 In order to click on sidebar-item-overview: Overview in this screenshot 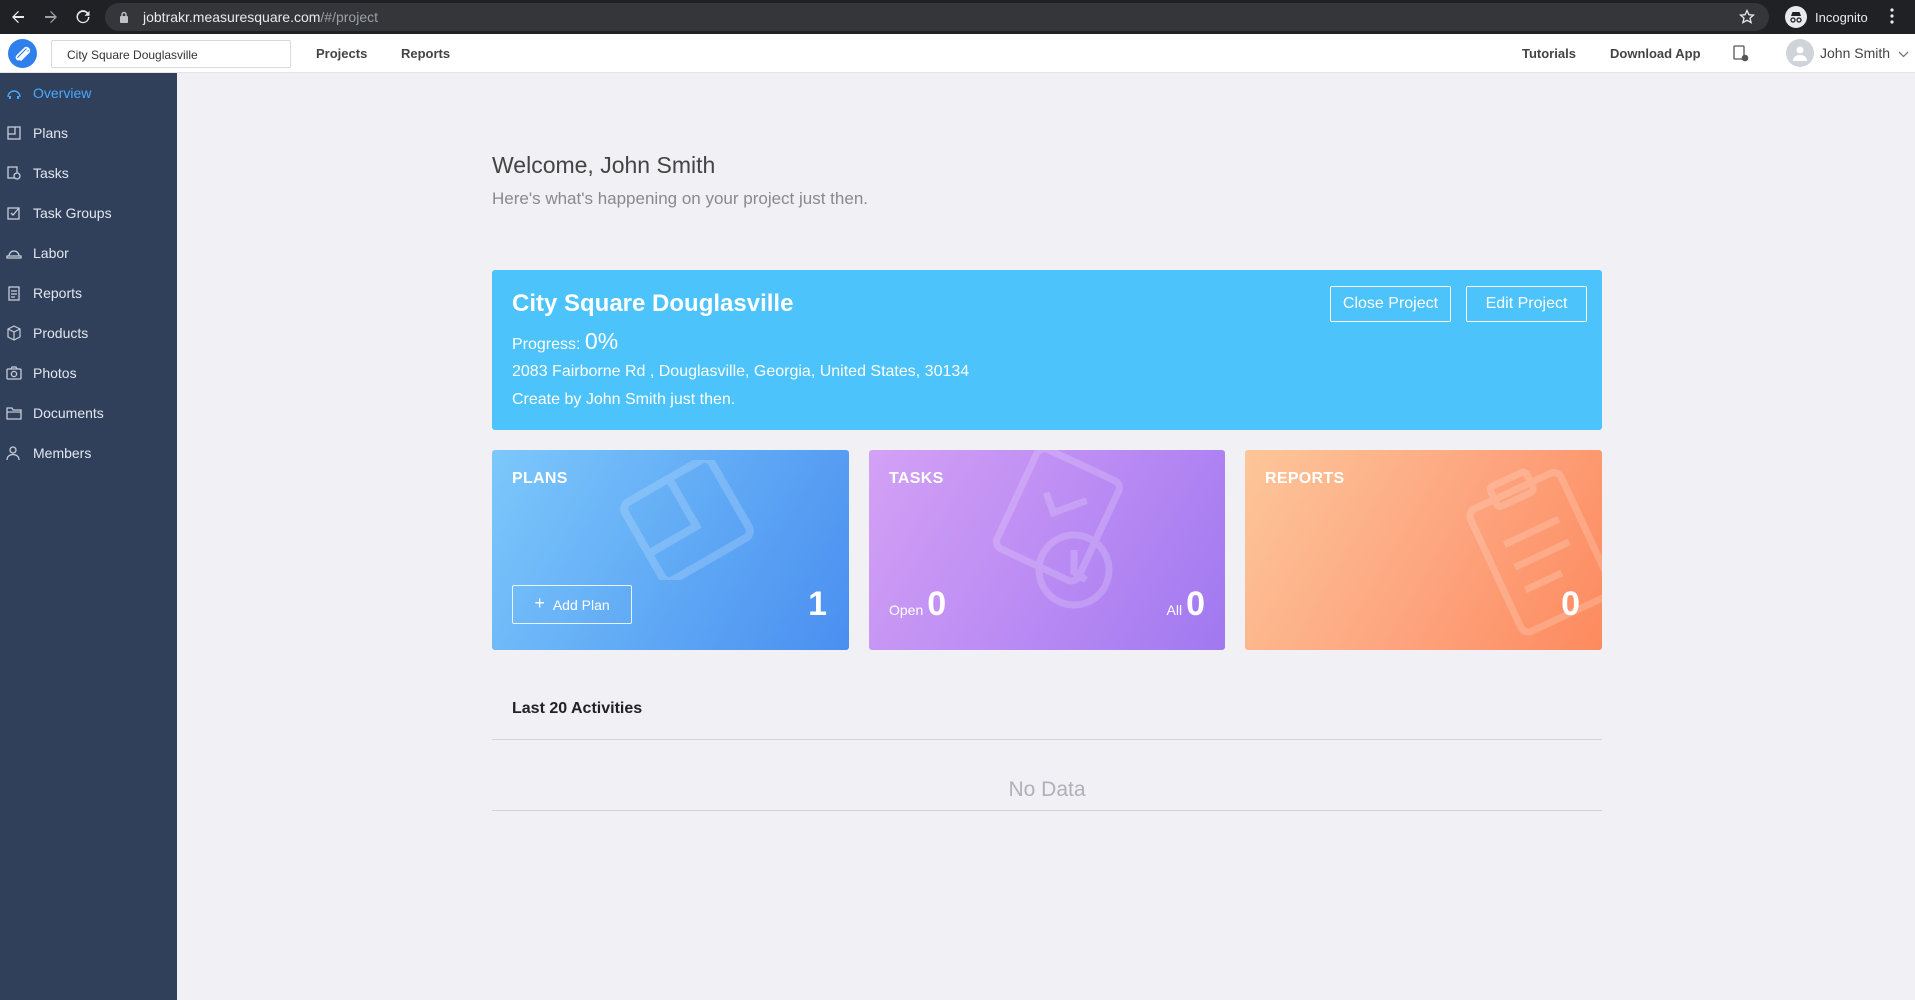, I will do `click(88, 93)`.